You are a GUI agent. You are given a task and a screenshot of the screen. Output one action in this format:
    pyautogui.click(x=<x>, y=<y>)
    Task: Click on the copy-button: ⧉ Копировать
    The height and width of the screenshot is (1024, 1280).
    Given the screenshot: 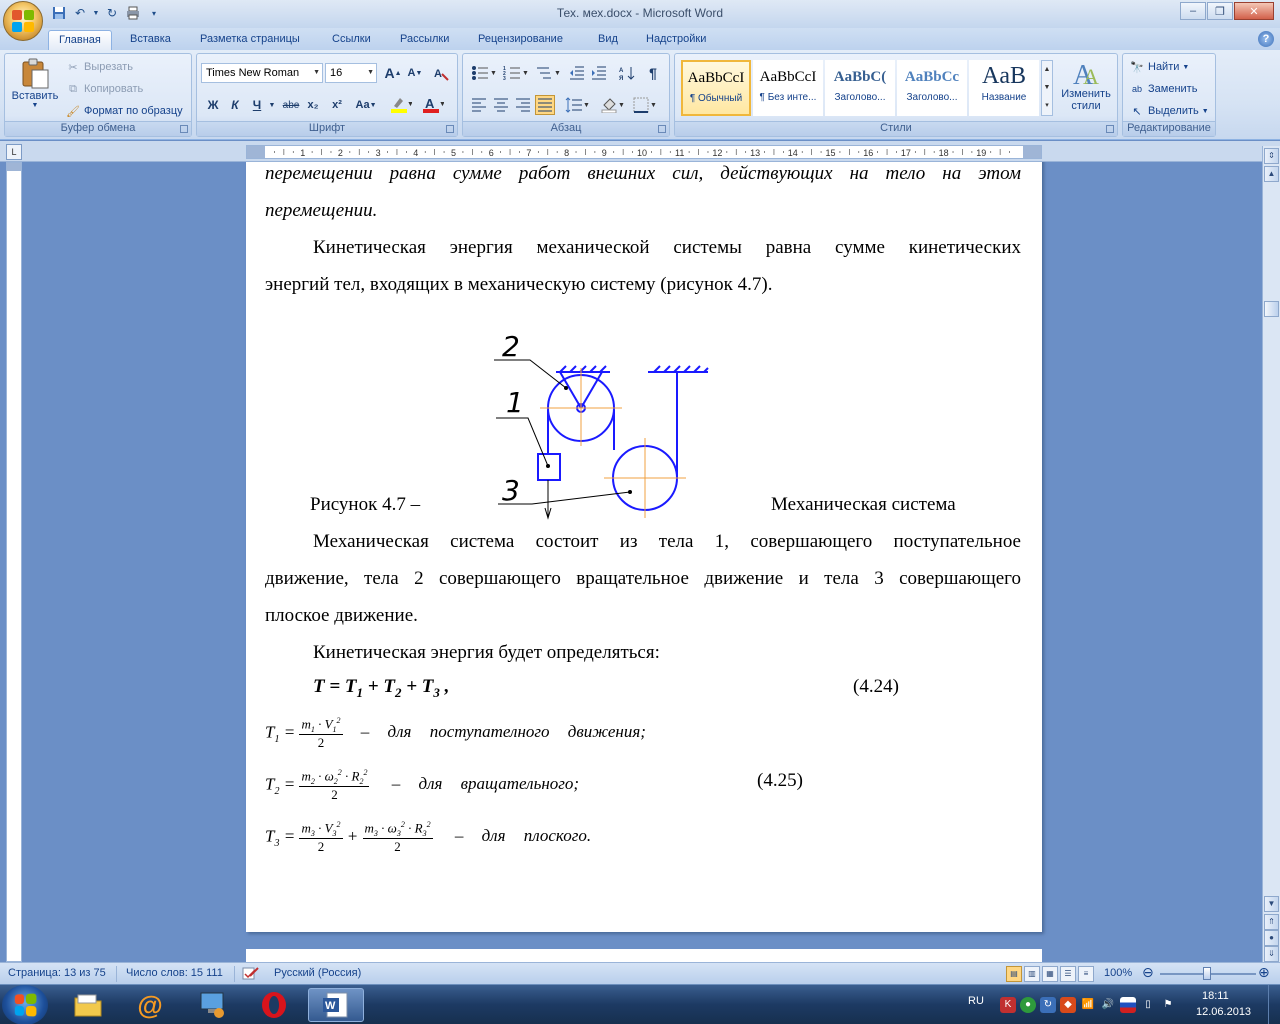 What is the action you would take?
    pyautogui.click(x=104, y=89)
    